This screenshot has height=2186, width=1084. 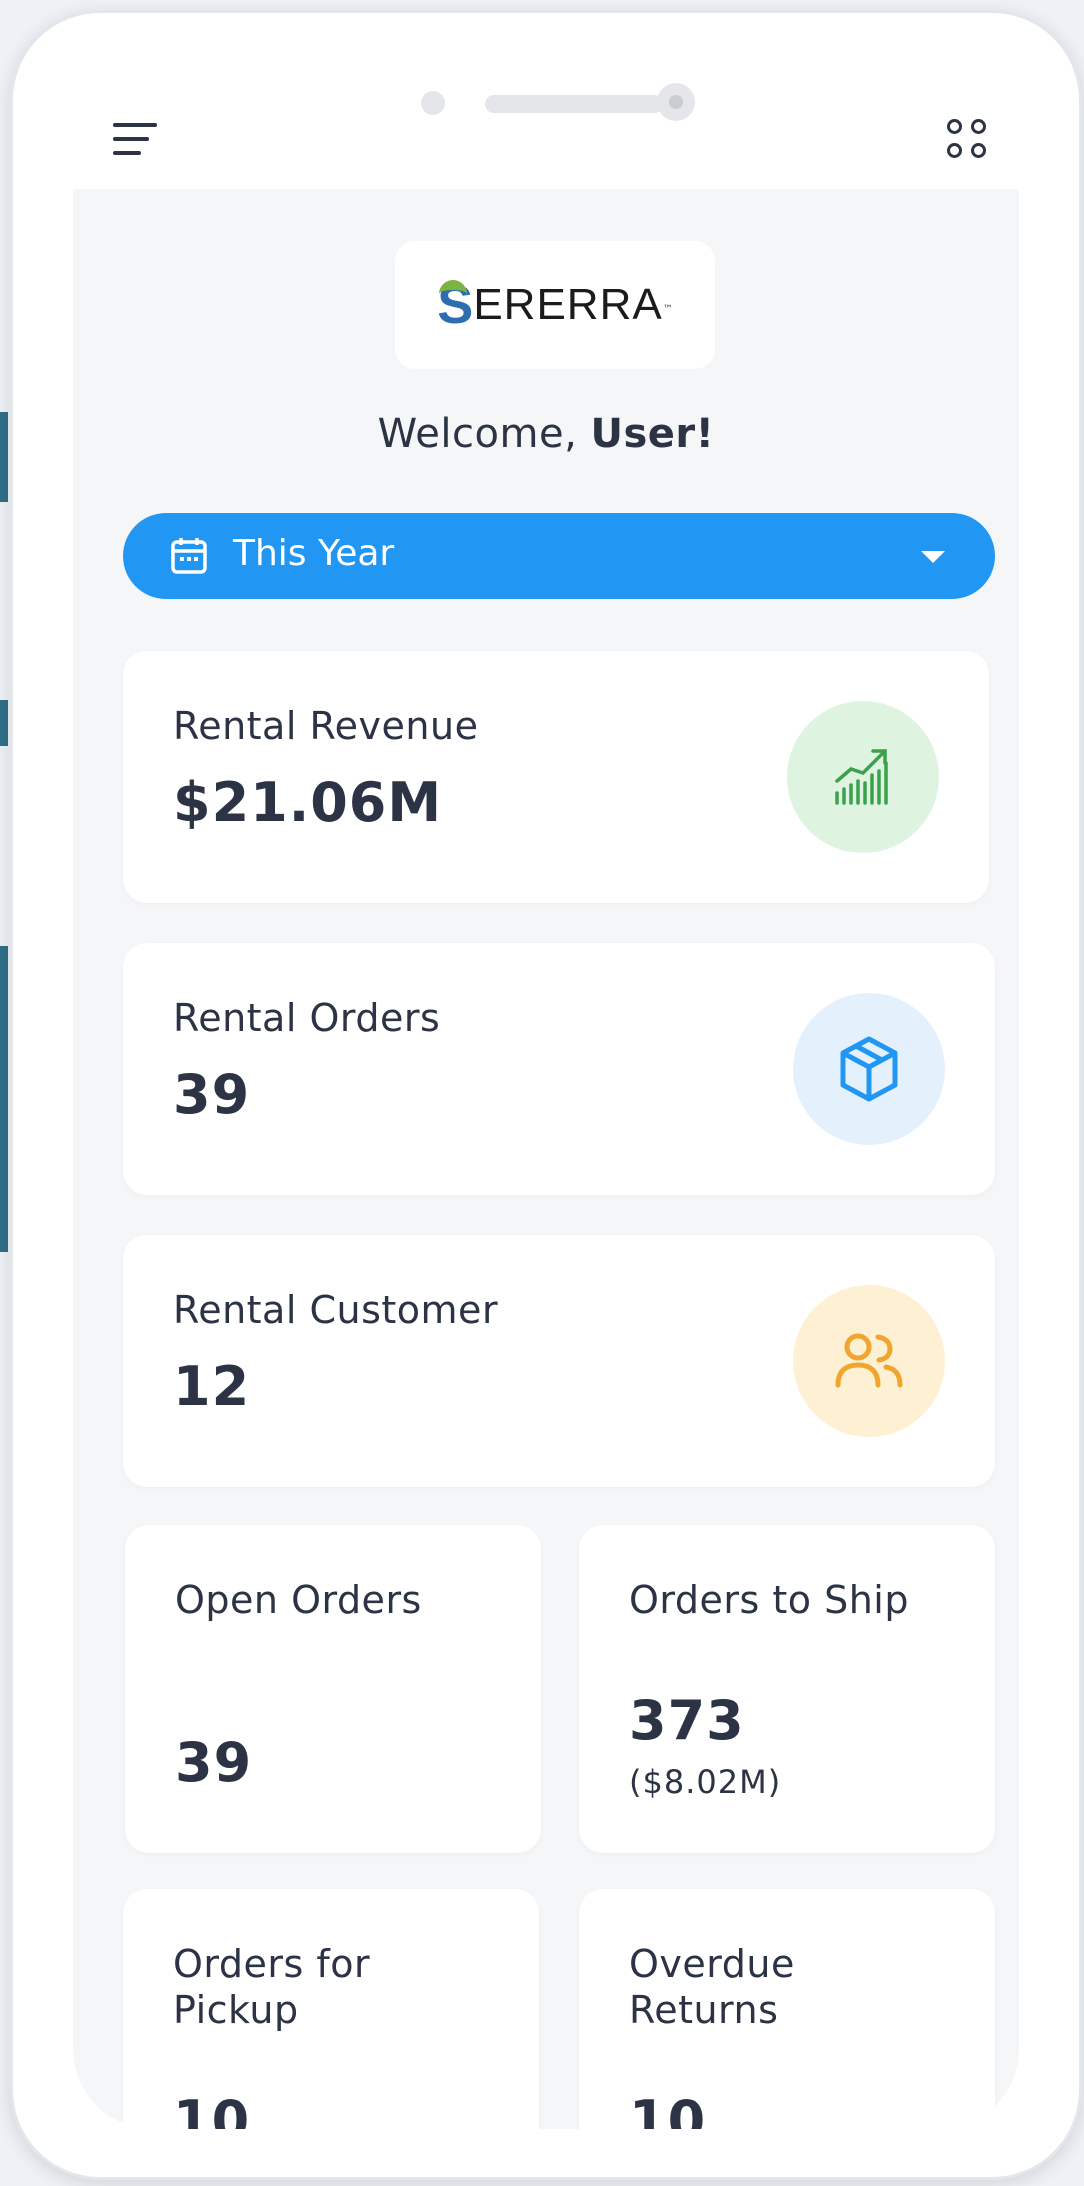 What do you see at coordinates (326, 726) in the screenshot?
I see `stat-label: Rental Revenue` at bounding box center [326, 726].